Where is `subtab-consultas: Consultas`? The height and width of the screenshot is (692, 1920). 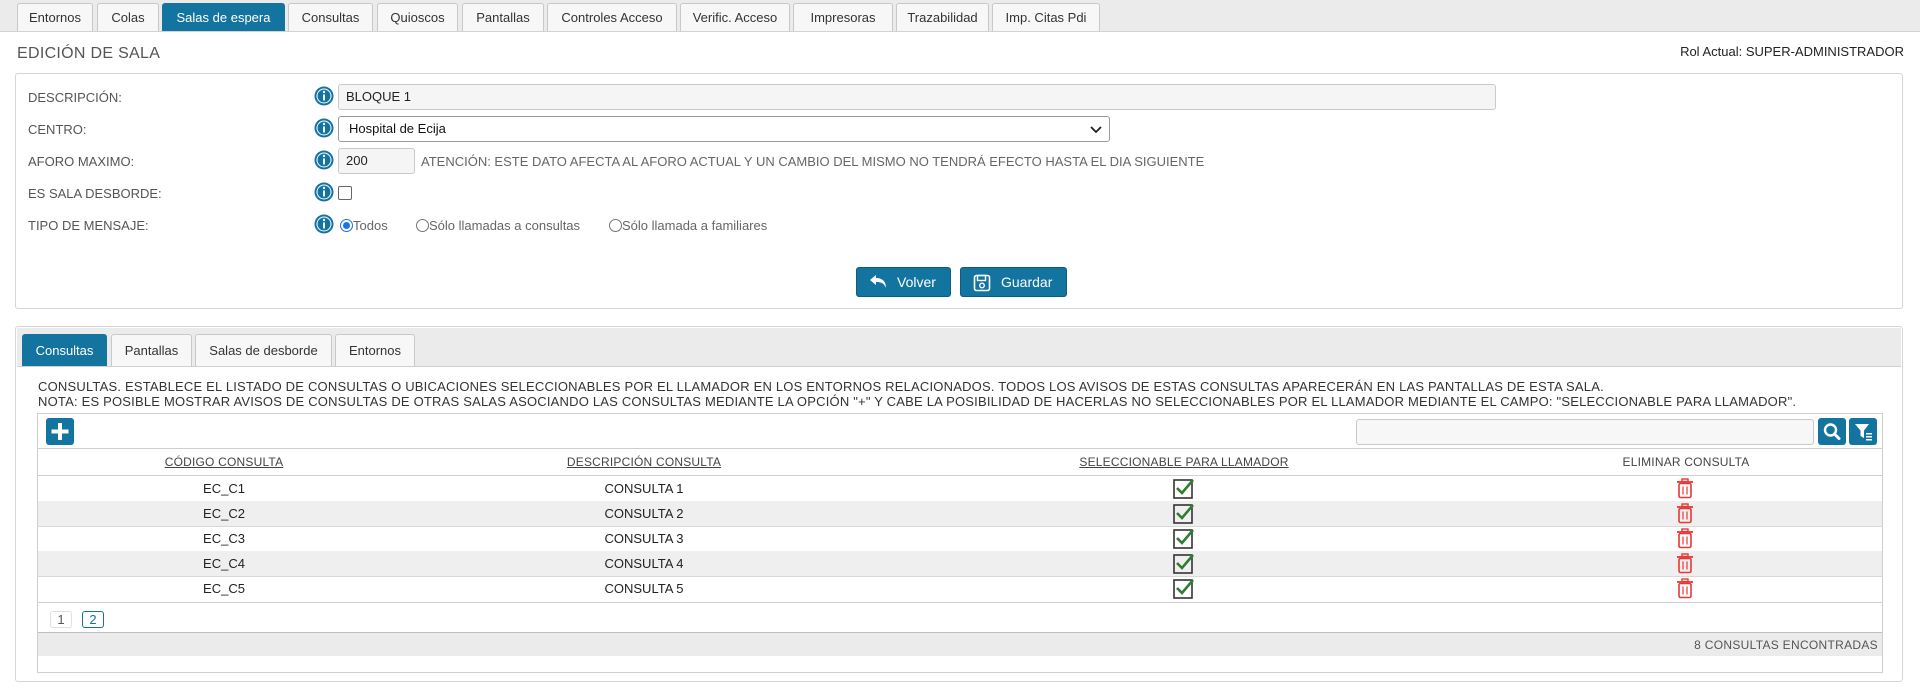
subtab-consultas: Consultas is located at coordinates (64, 350).